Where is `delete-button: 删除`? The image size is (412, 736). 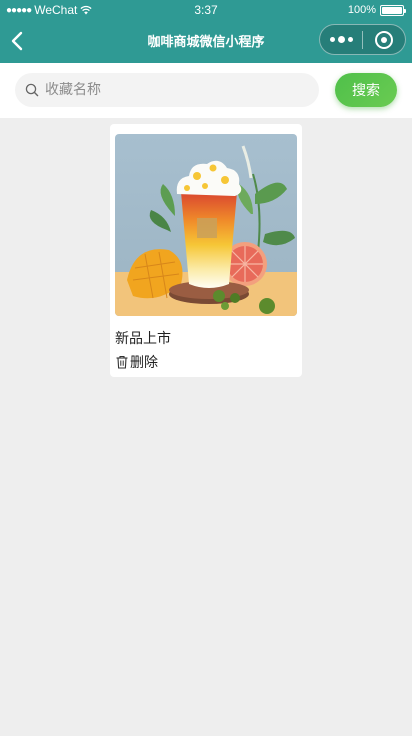 delete-button: 删除 is located at coordinates (136, 362).